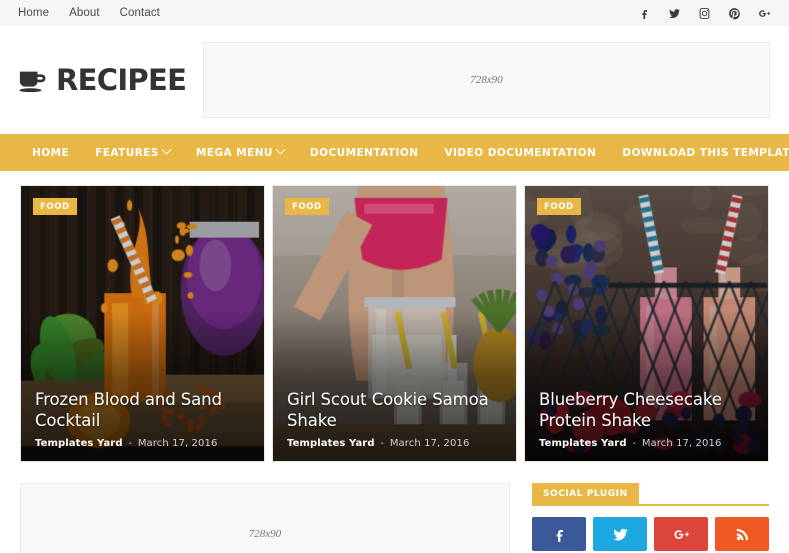  I want to click on nav-item-video-documentation-label: VIDEO DOCUMENTATION, so click(520, 152).